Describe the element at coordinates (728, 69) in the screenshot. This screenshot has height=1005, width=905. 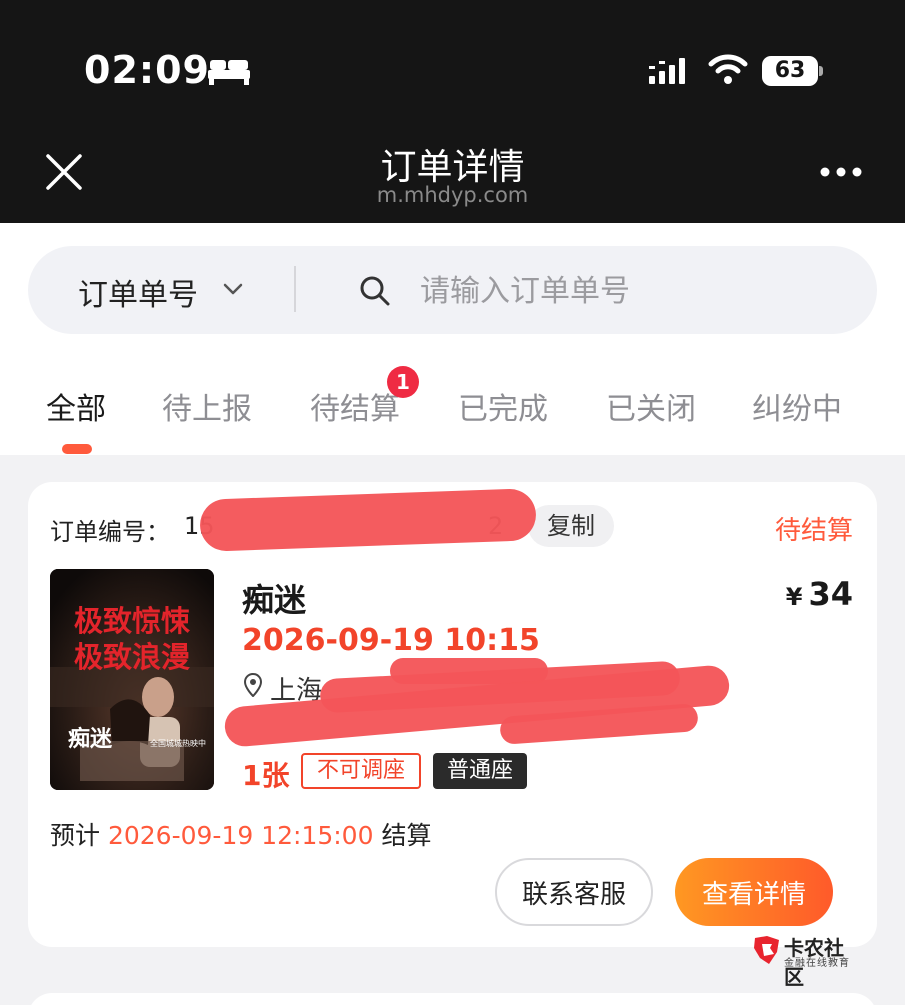
I see `wifi-icon` at that location.